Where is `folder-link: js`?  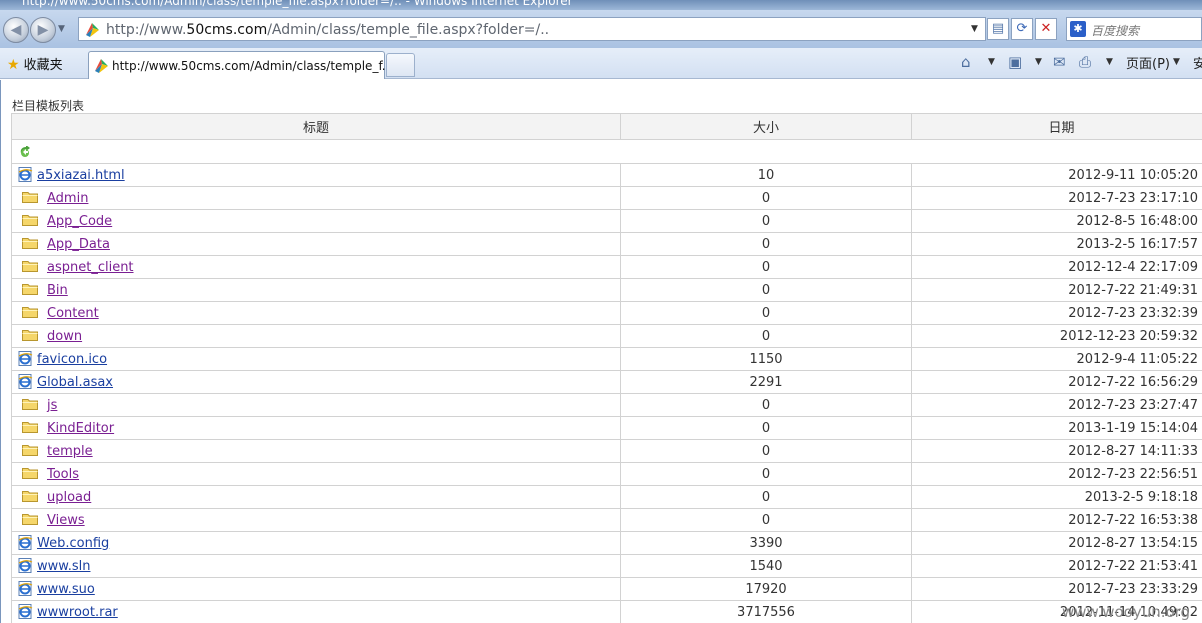
folder-link: js is located at coordinates (52, 405).